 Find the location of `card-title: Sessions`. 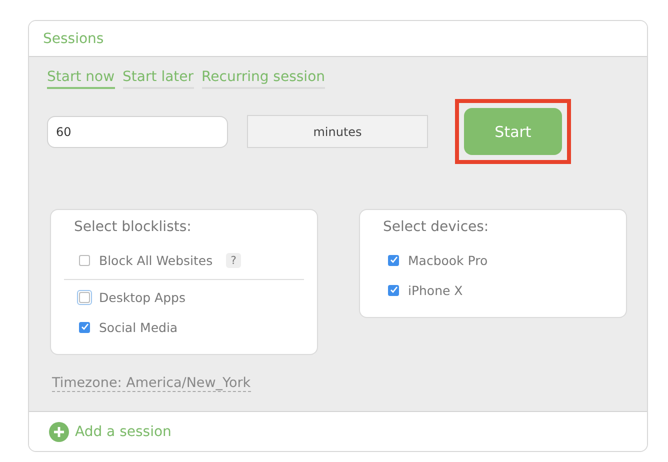

card-title: Sessions is located at coordinates (73, 38).